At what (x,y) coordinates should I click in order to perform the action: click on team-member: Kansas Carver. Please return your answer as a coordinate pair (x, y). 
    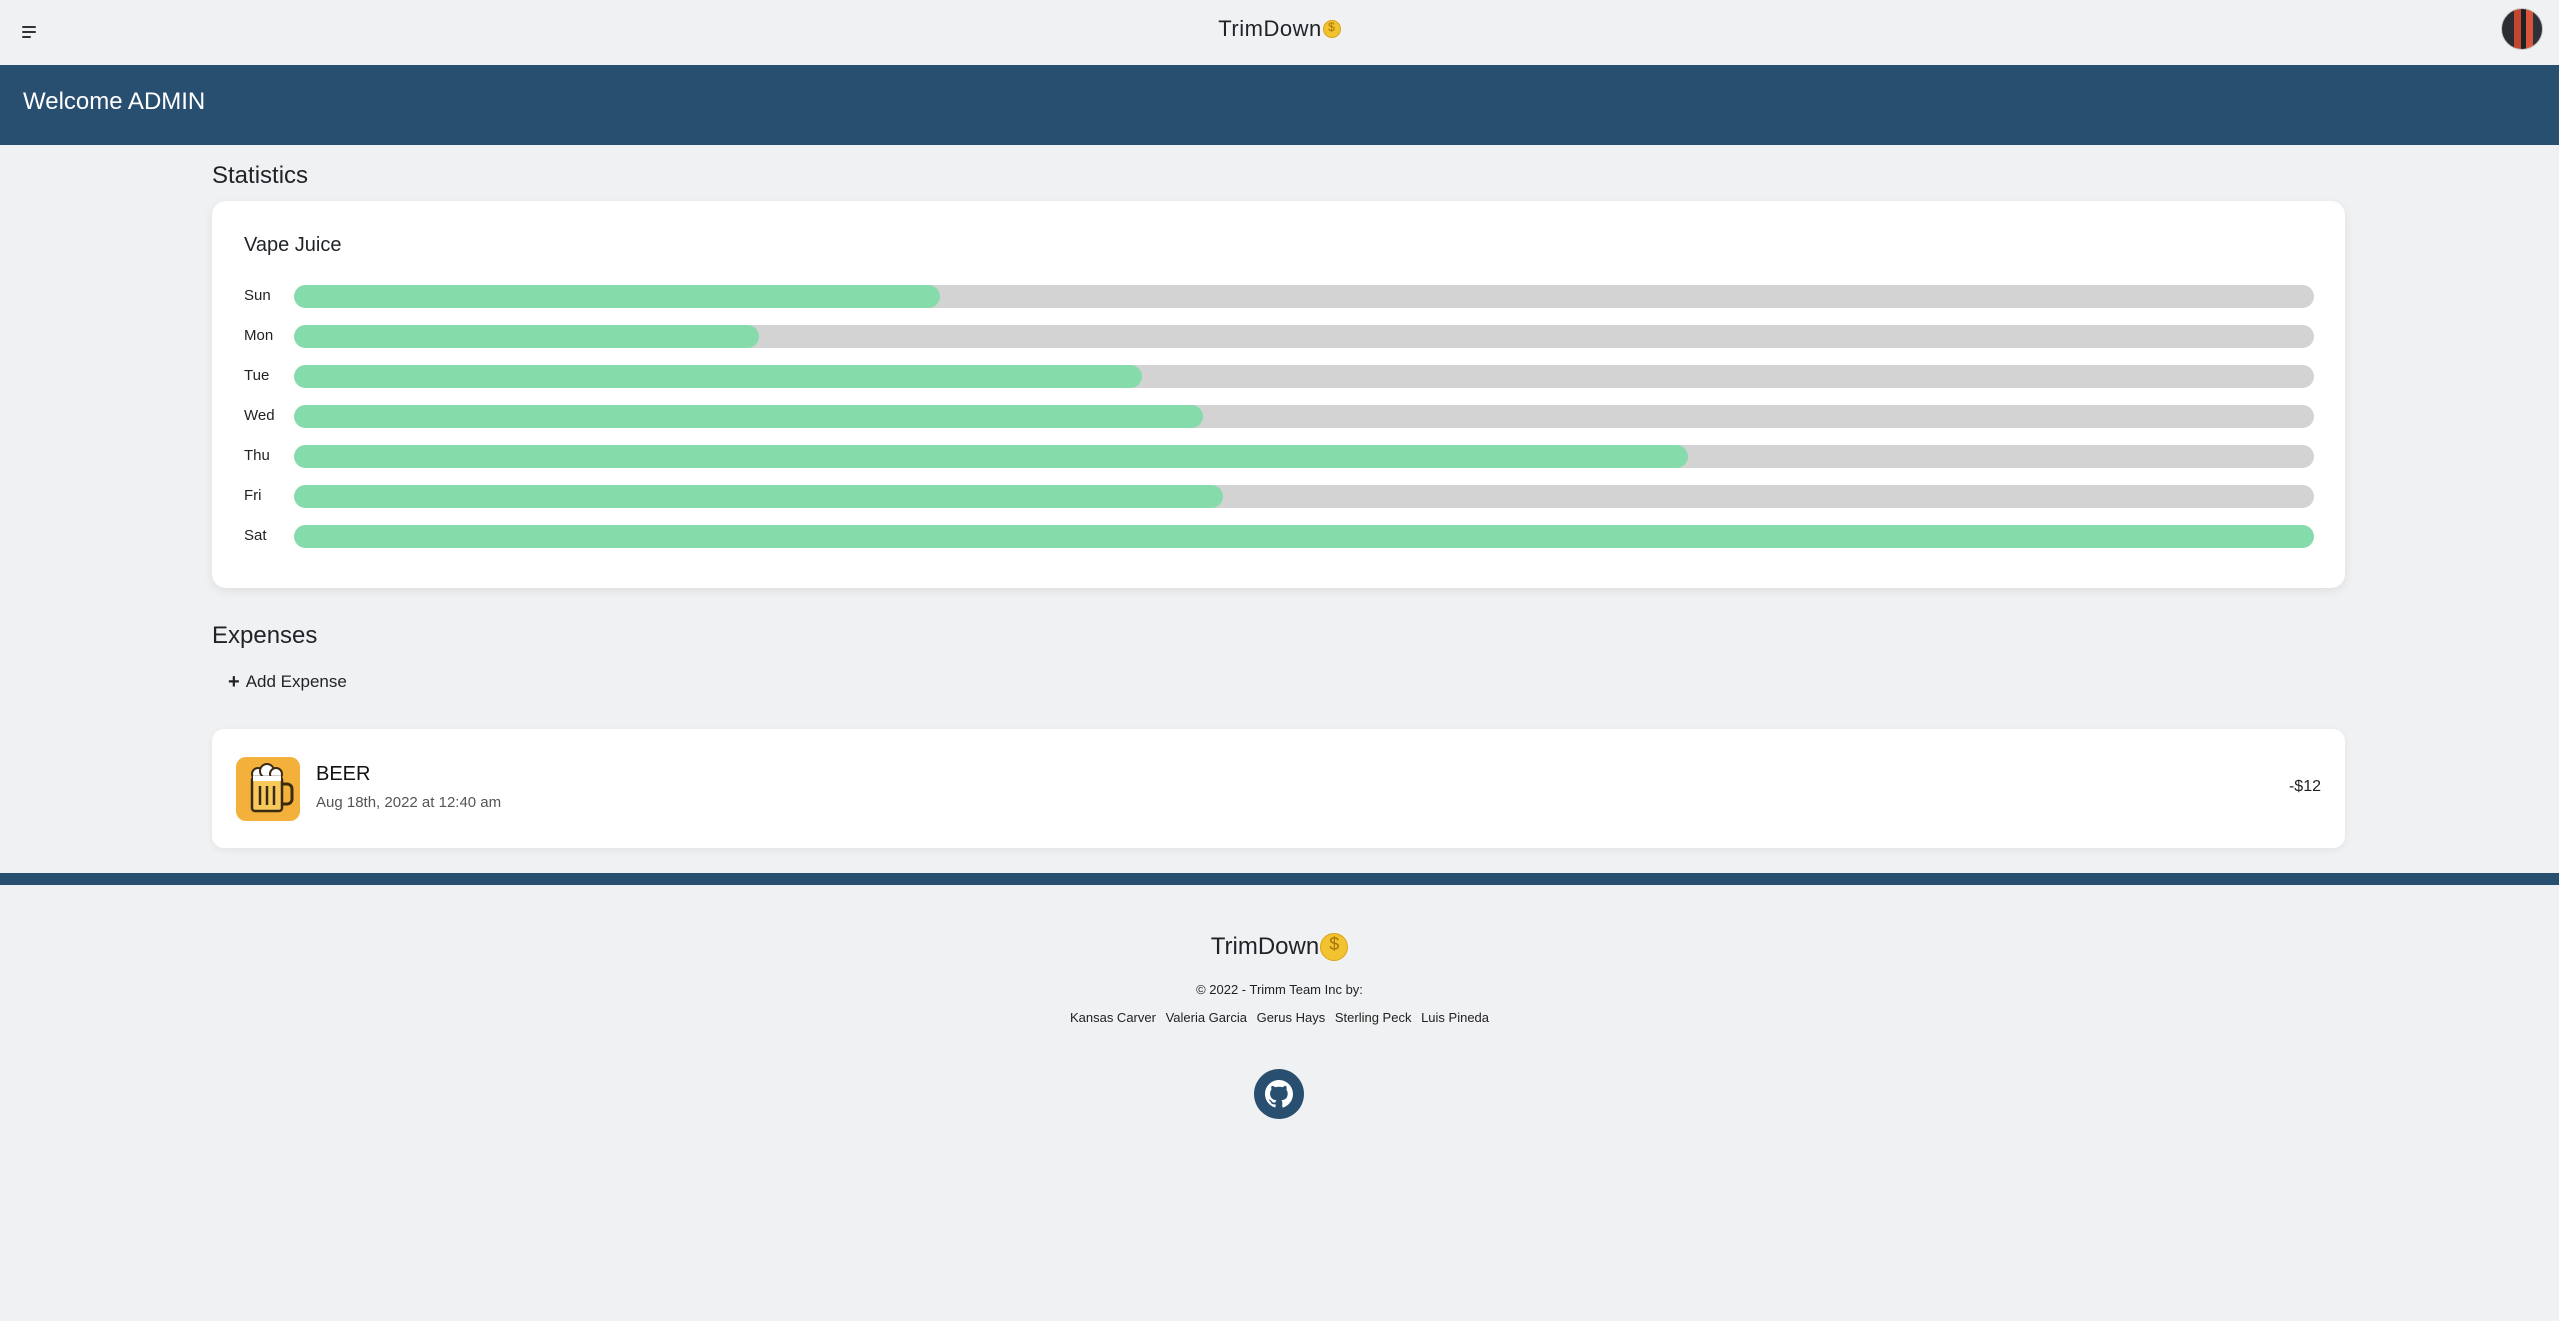
    Looking at the image, I should click on (1112, 1017).